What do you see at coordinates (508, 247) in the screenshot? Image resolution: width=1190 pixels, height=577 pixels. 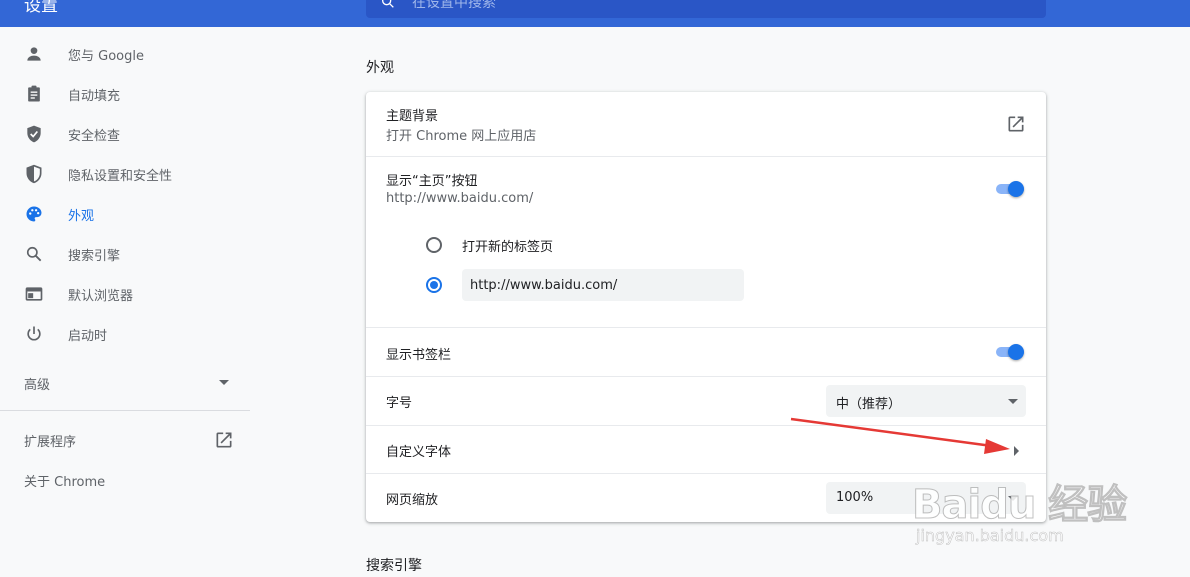 I see `new-tab-option-label: 打开新的标签页` at bounding box center [508, 247].